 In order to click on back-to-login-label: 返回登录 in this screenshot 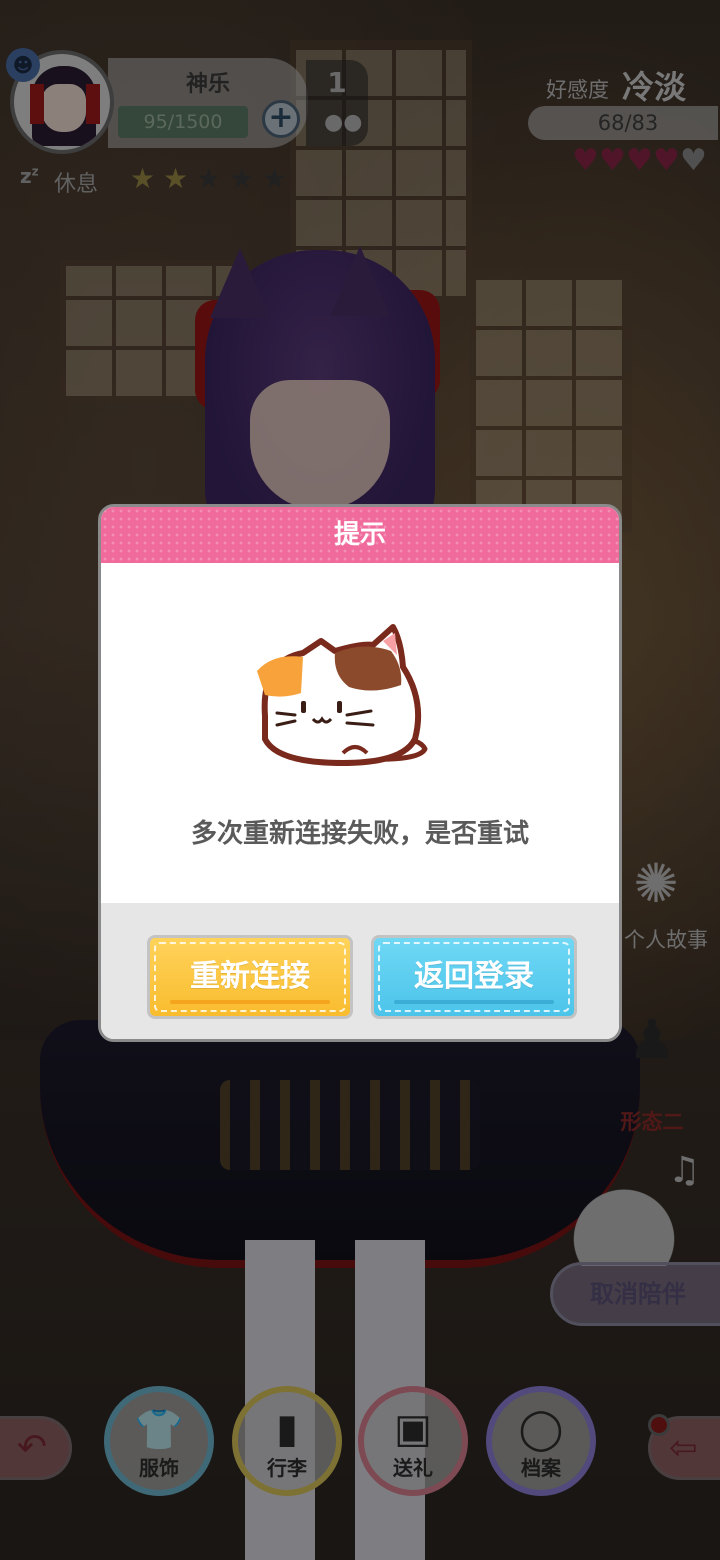, I will do `click(474, 976)`.